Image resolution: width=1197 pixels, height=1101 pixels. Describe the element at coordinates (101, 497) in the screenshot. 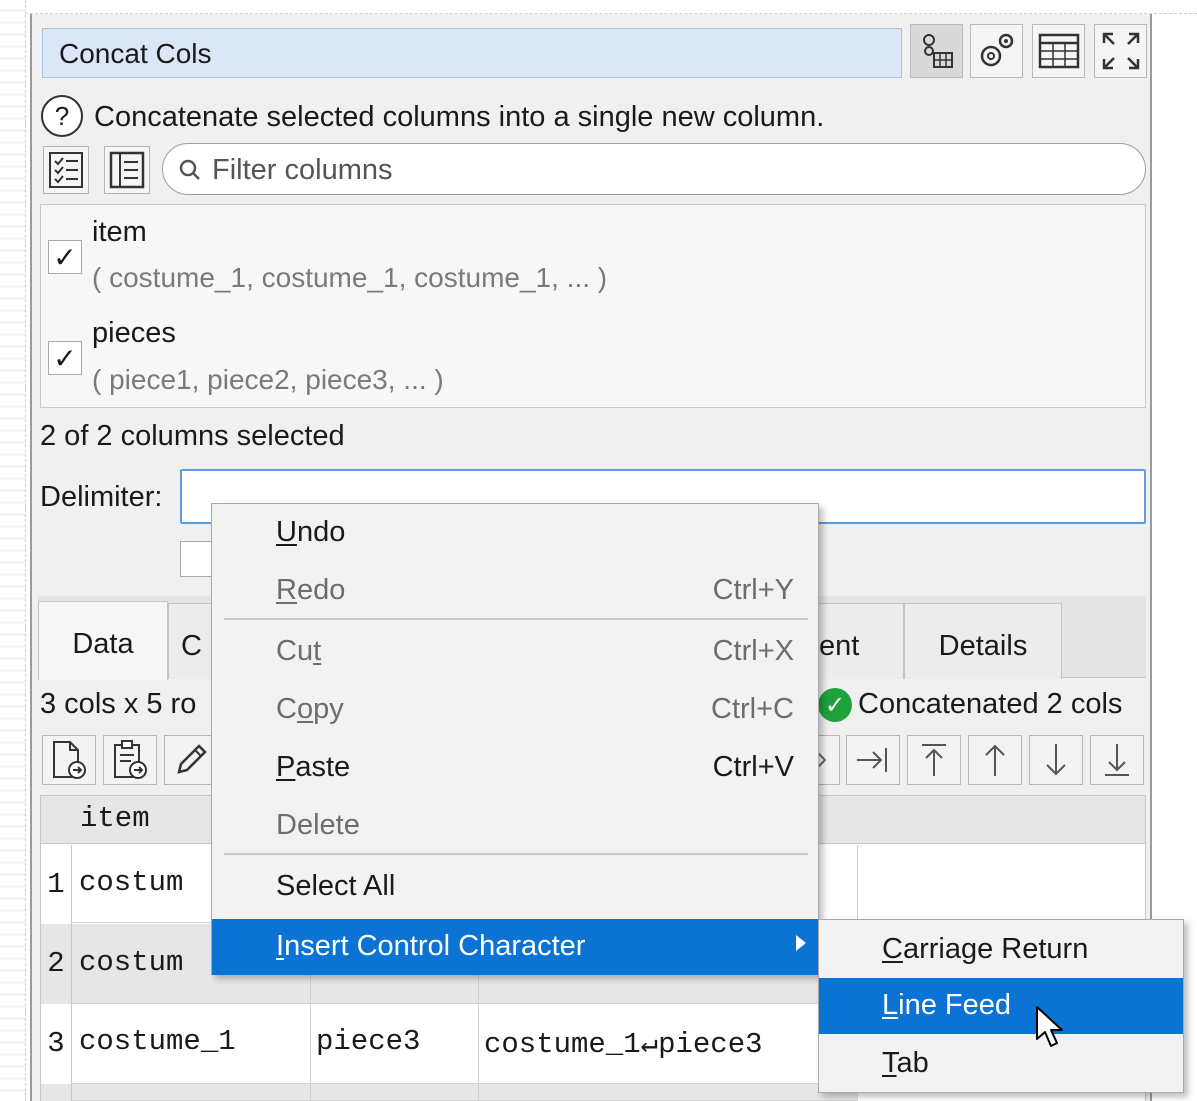

I see `delimiter-label: Delimiter:` at that location.